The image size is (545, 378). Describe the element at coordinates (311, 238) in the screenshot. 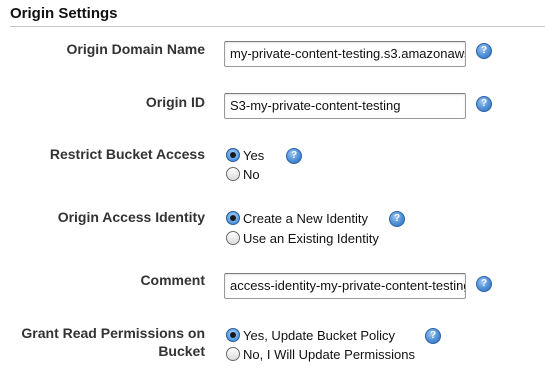

I see `origin-access-identity-existing-label: Use an Existing Identity` at that location.